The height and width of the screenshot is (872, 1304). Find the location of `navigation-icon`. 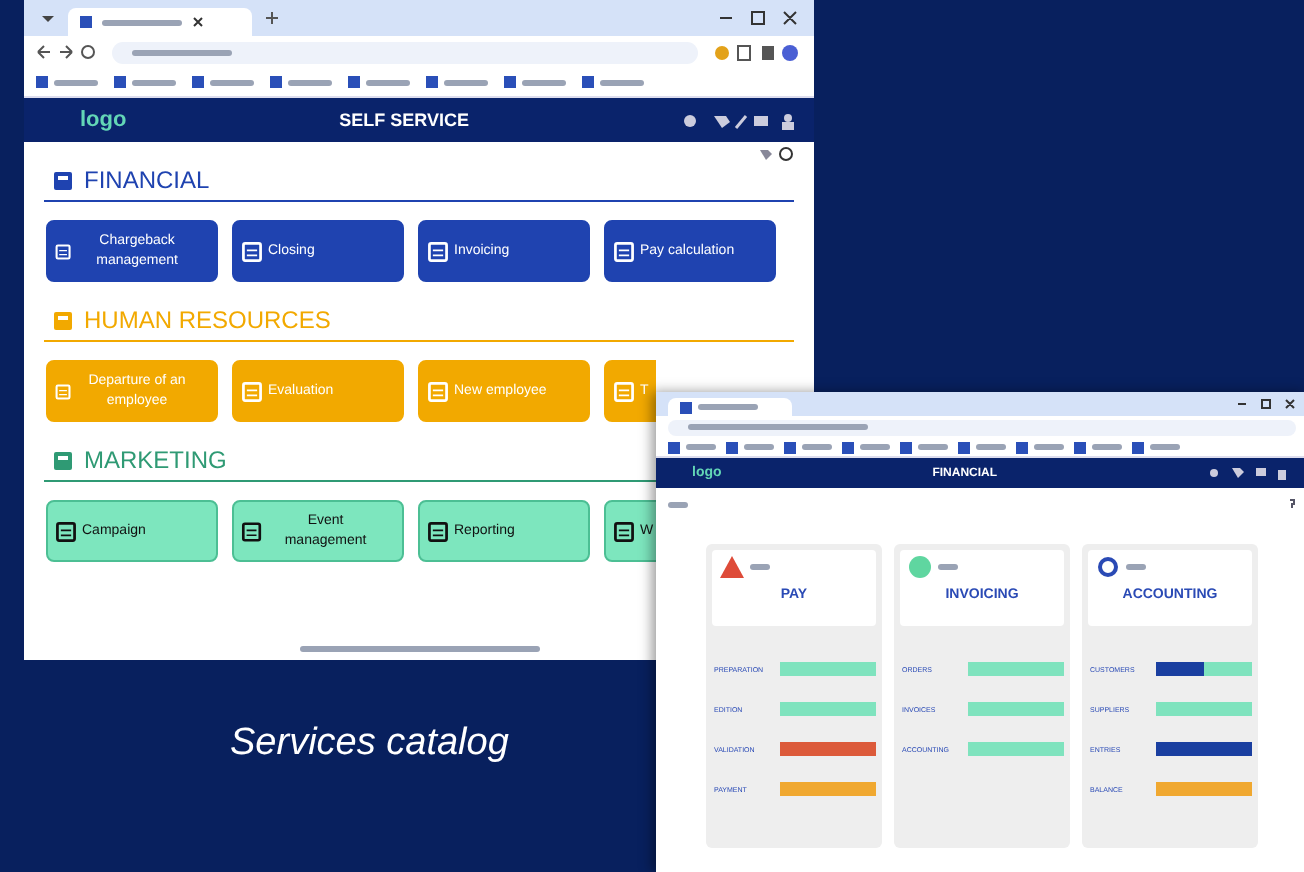

navigation-icon is located at coordinates (66, 52).